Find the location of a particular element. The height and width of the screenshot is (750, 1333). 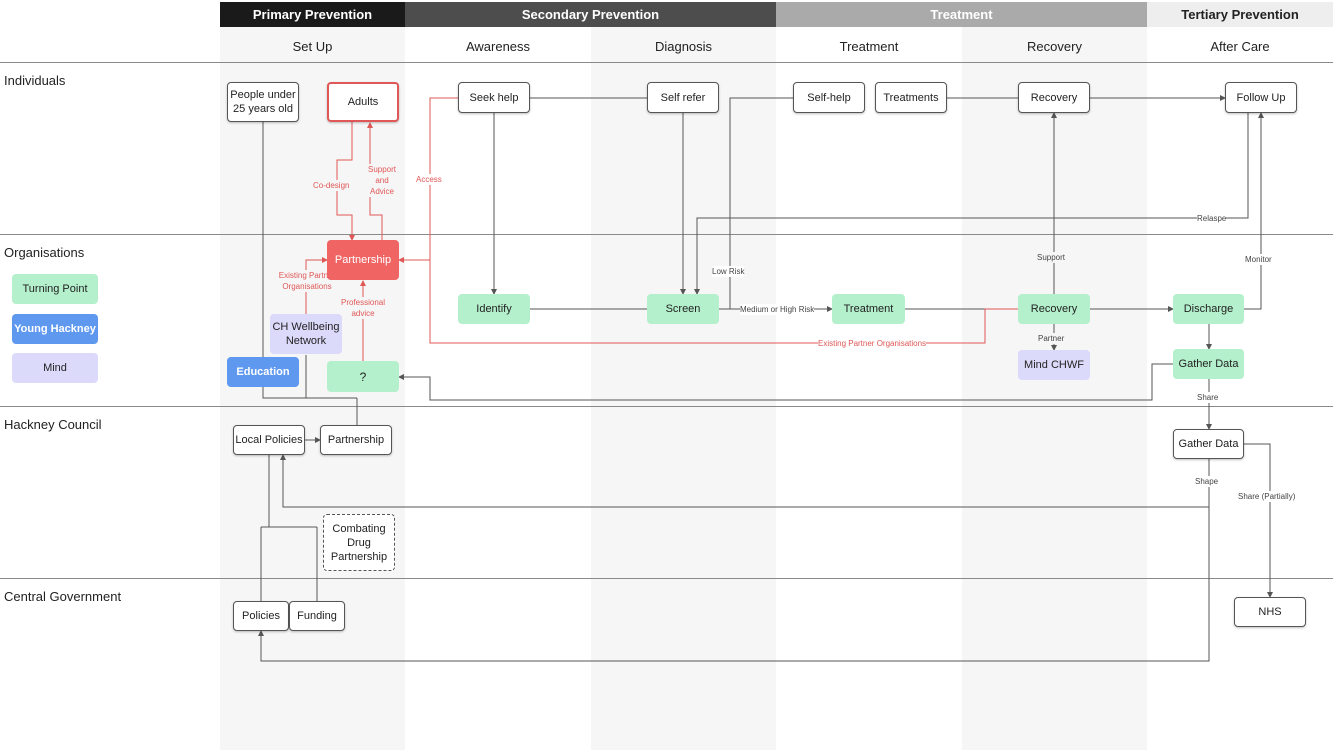

node-local-policies: Local Policies is located at coordinates (269, 440).